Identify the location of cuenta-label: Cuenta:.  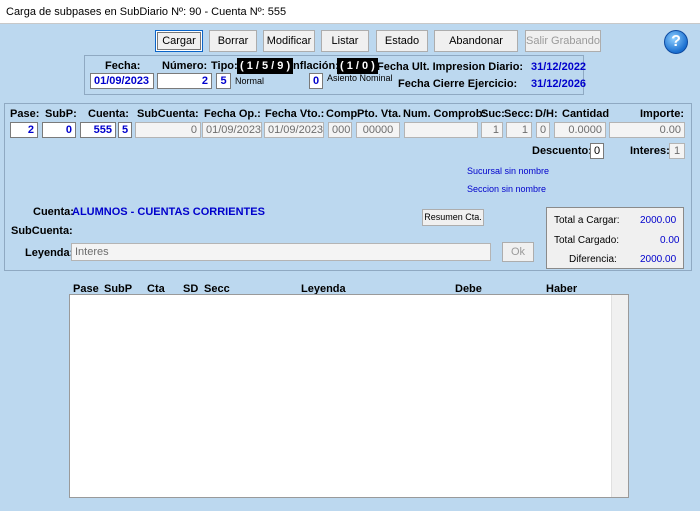
(108, 114).